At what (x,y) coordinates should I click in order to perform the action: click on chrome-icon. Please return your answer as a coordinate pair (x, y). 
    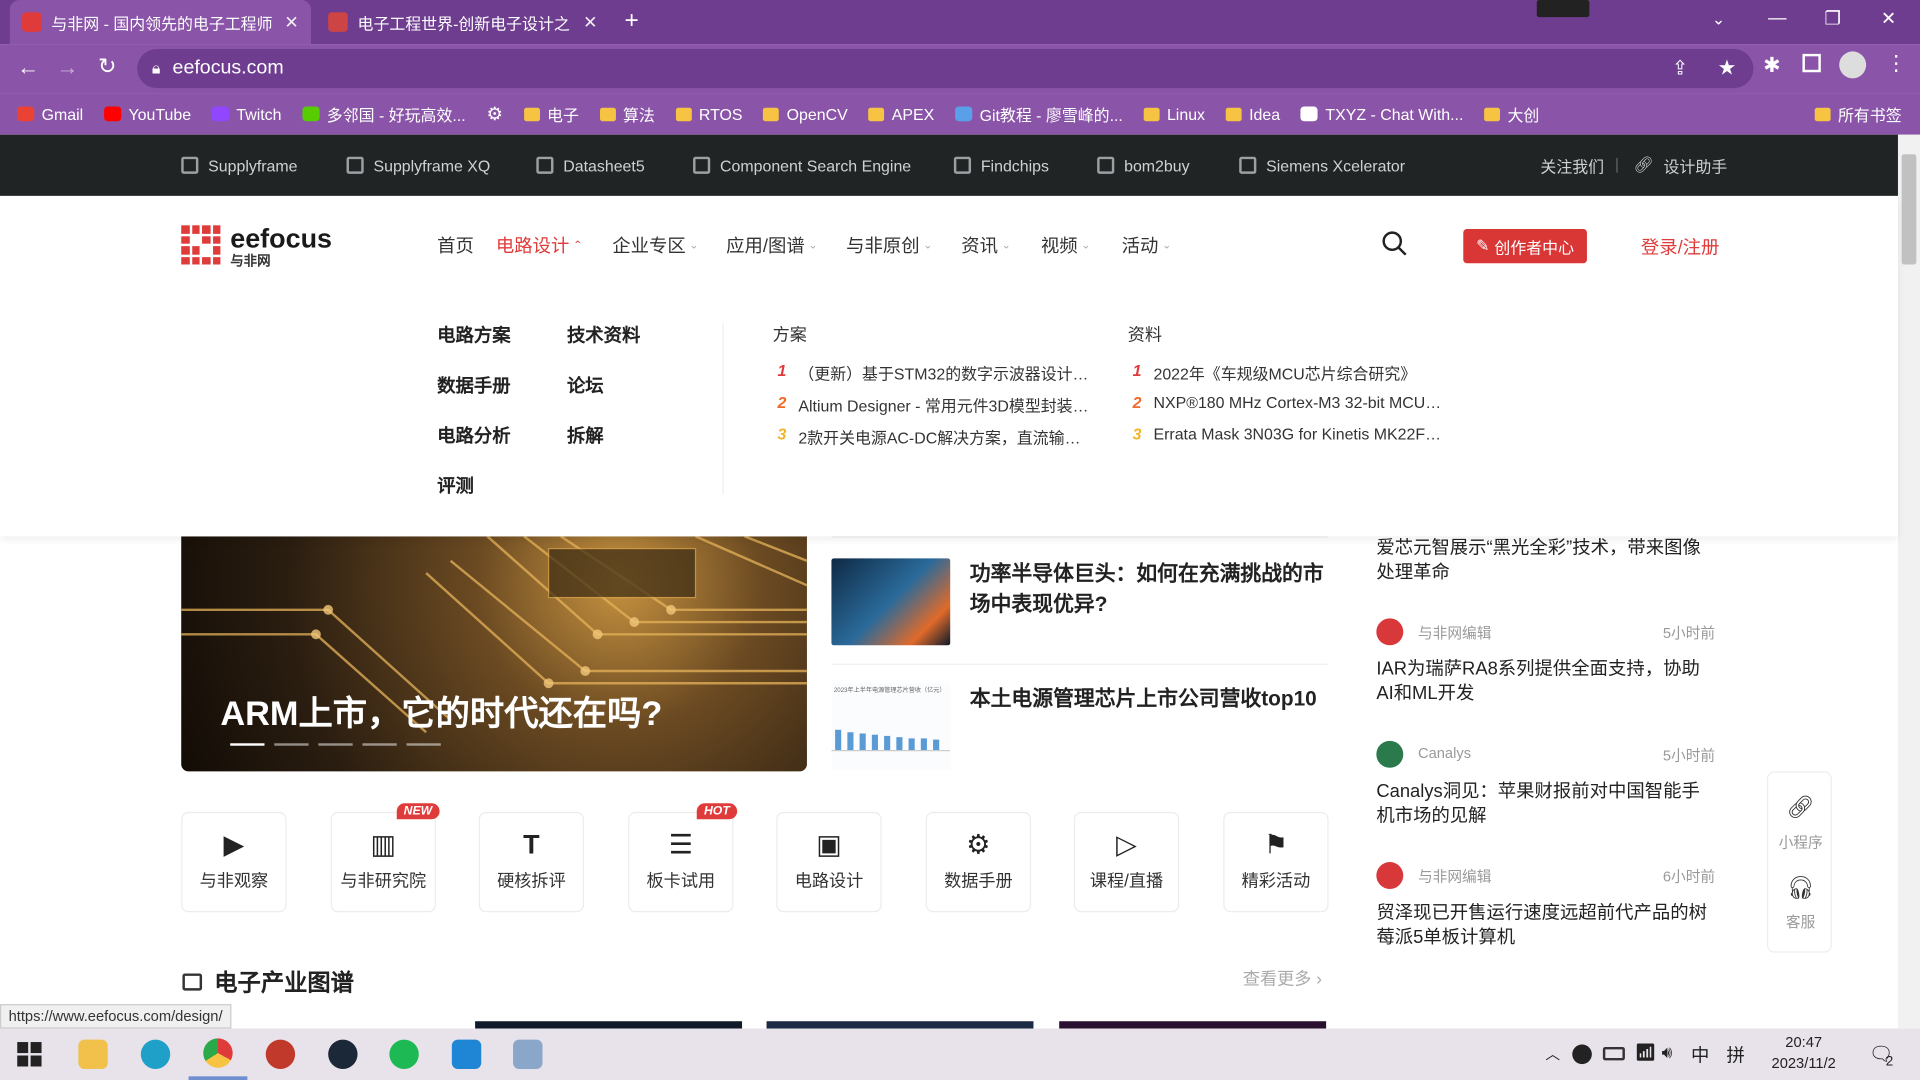
    Looking at the image, I should click on (218, 1054).